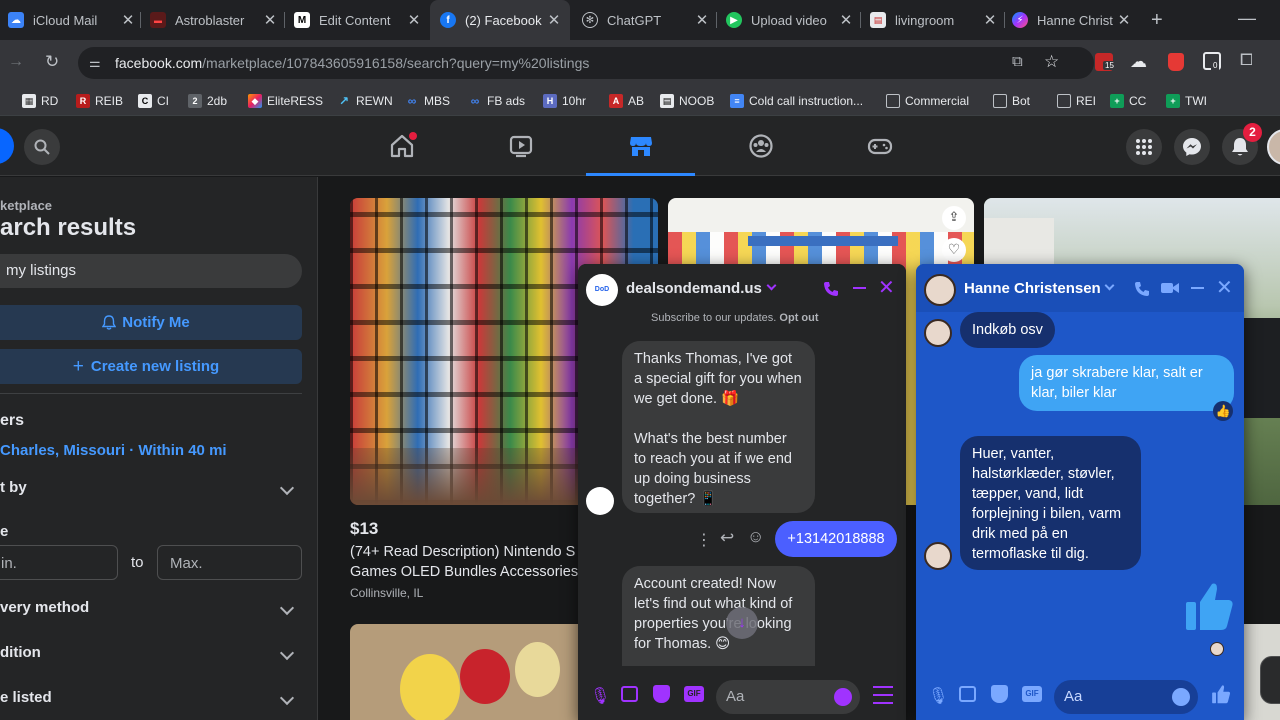 This screenshot has height=720, width=1280. What do you see at coordinates (521, 146) in the screenshot?
I see `nav-video` at bounding box center [521, 146].